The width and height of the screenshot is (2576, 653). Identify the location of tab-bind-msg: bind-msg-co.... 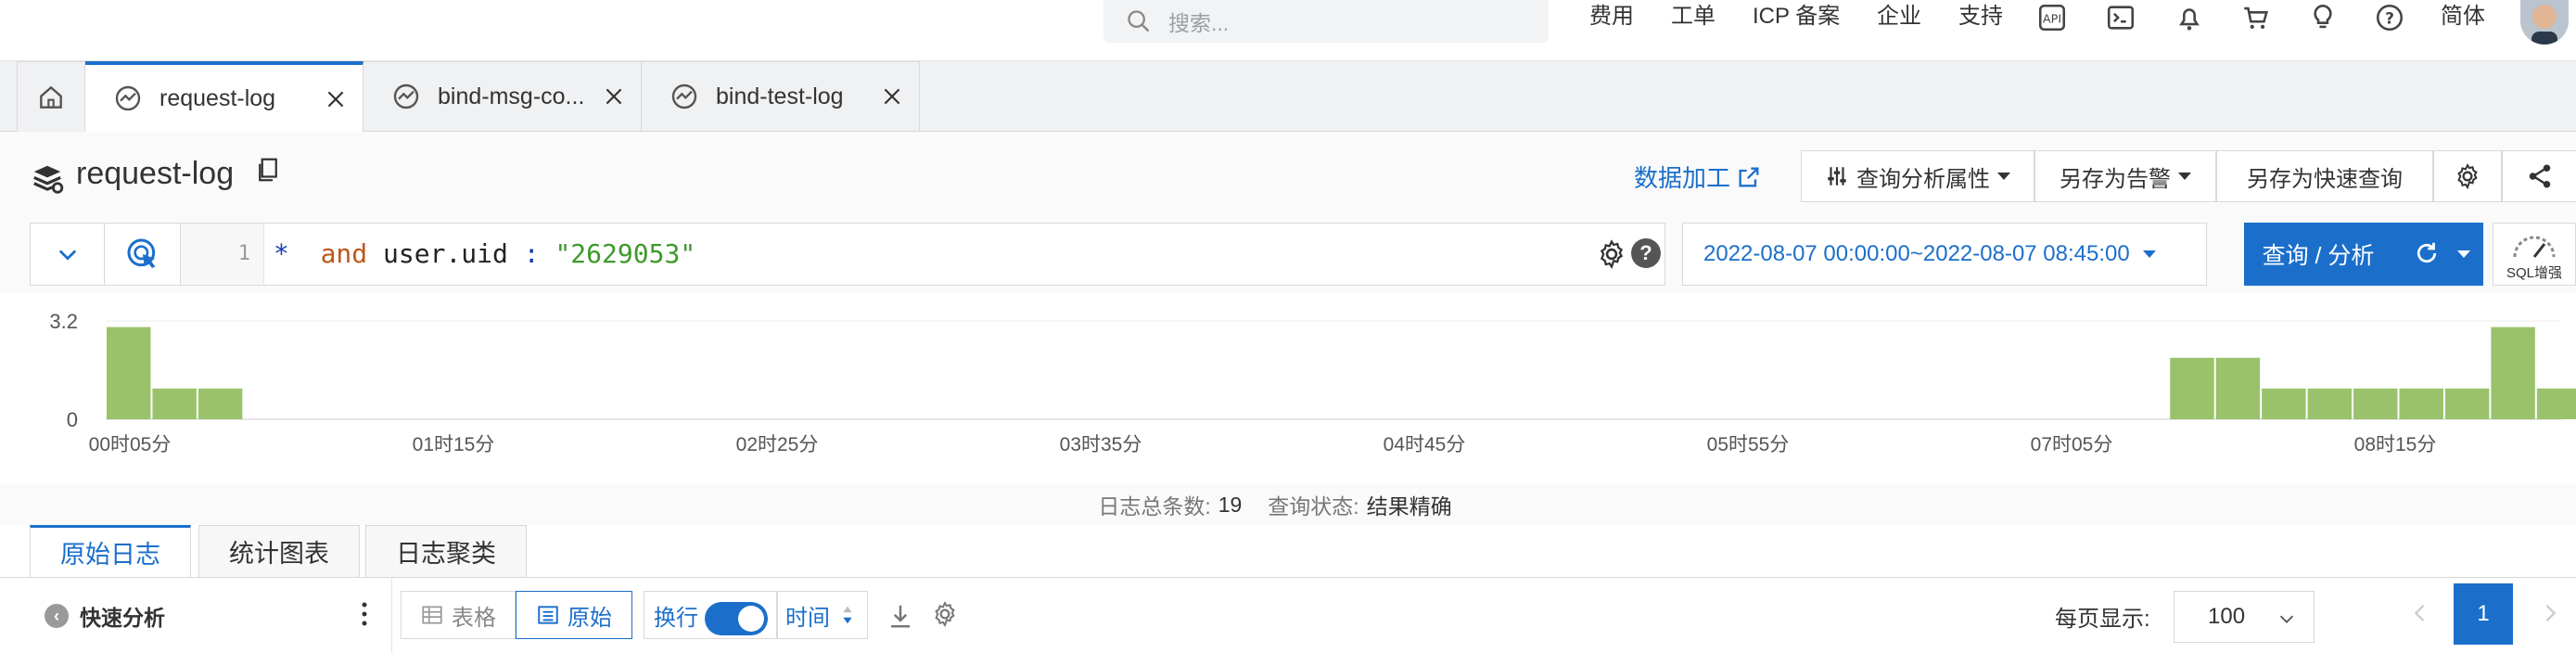
(502, 97).